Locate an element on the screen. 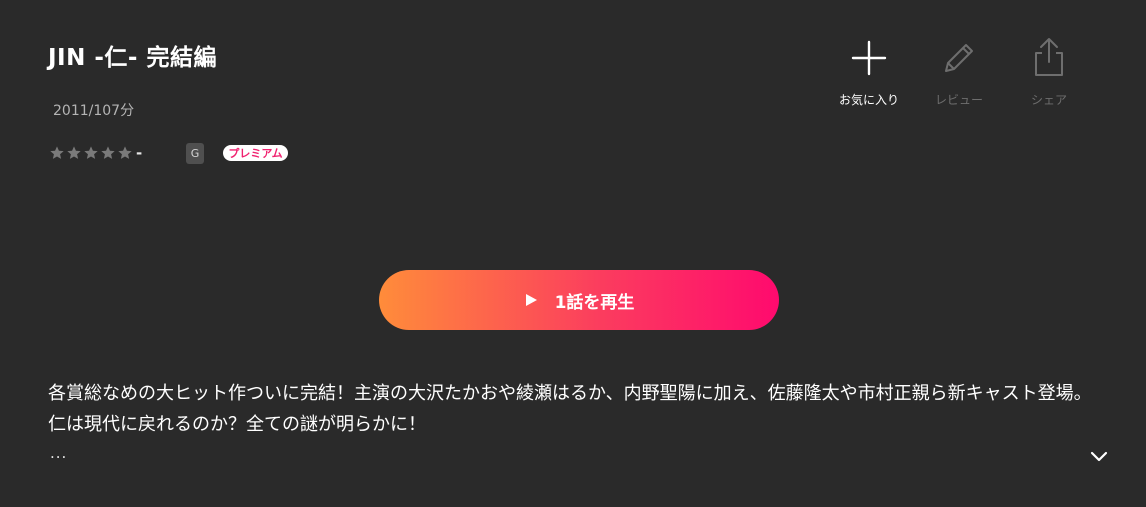  plus-icon is located at coordinates (869, 58).